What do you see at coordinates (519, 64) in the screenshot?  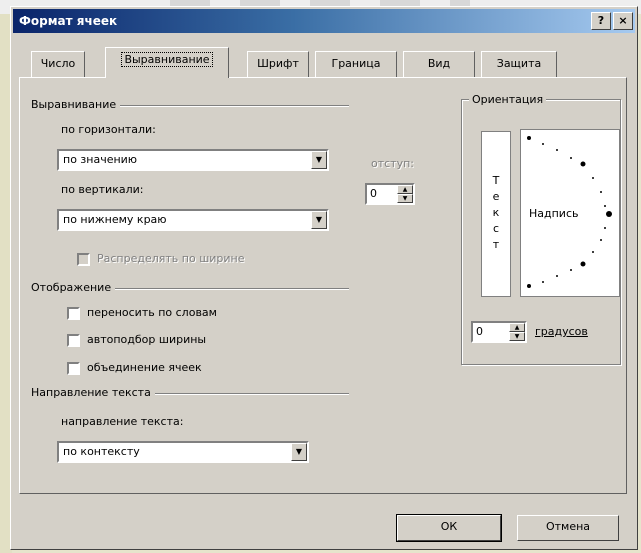 I see `tab-protection: Защита` at bounding box center [519, 64].